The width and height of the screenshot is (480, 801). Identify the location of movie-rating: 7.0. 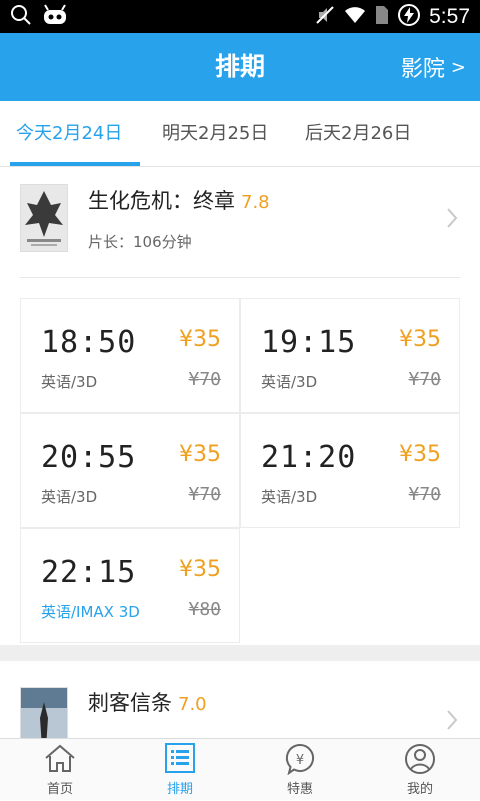
(192, 704).